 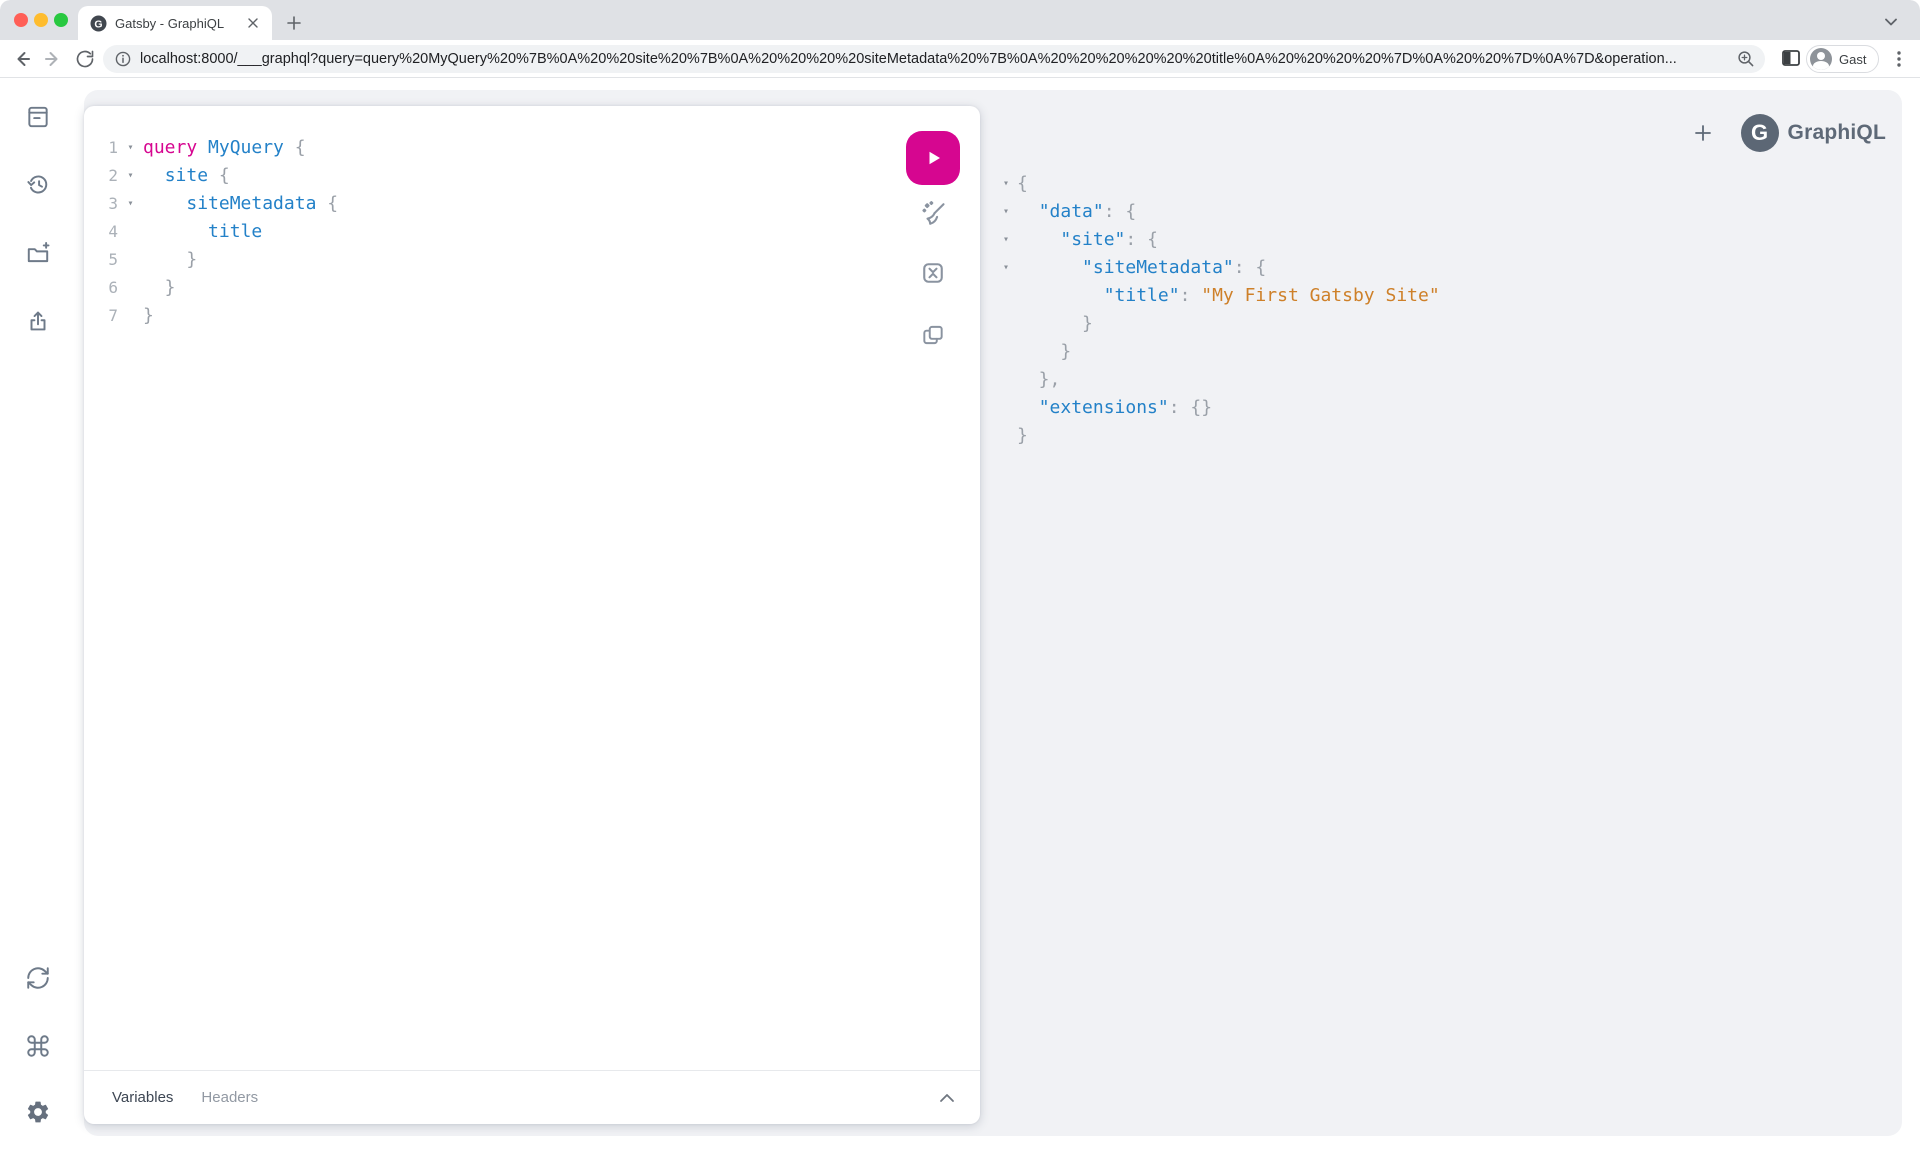 What do you see at coordinates (933, 214) in the screenshot?
I see `prettify-query-icon` at bounding box center [933, 214].